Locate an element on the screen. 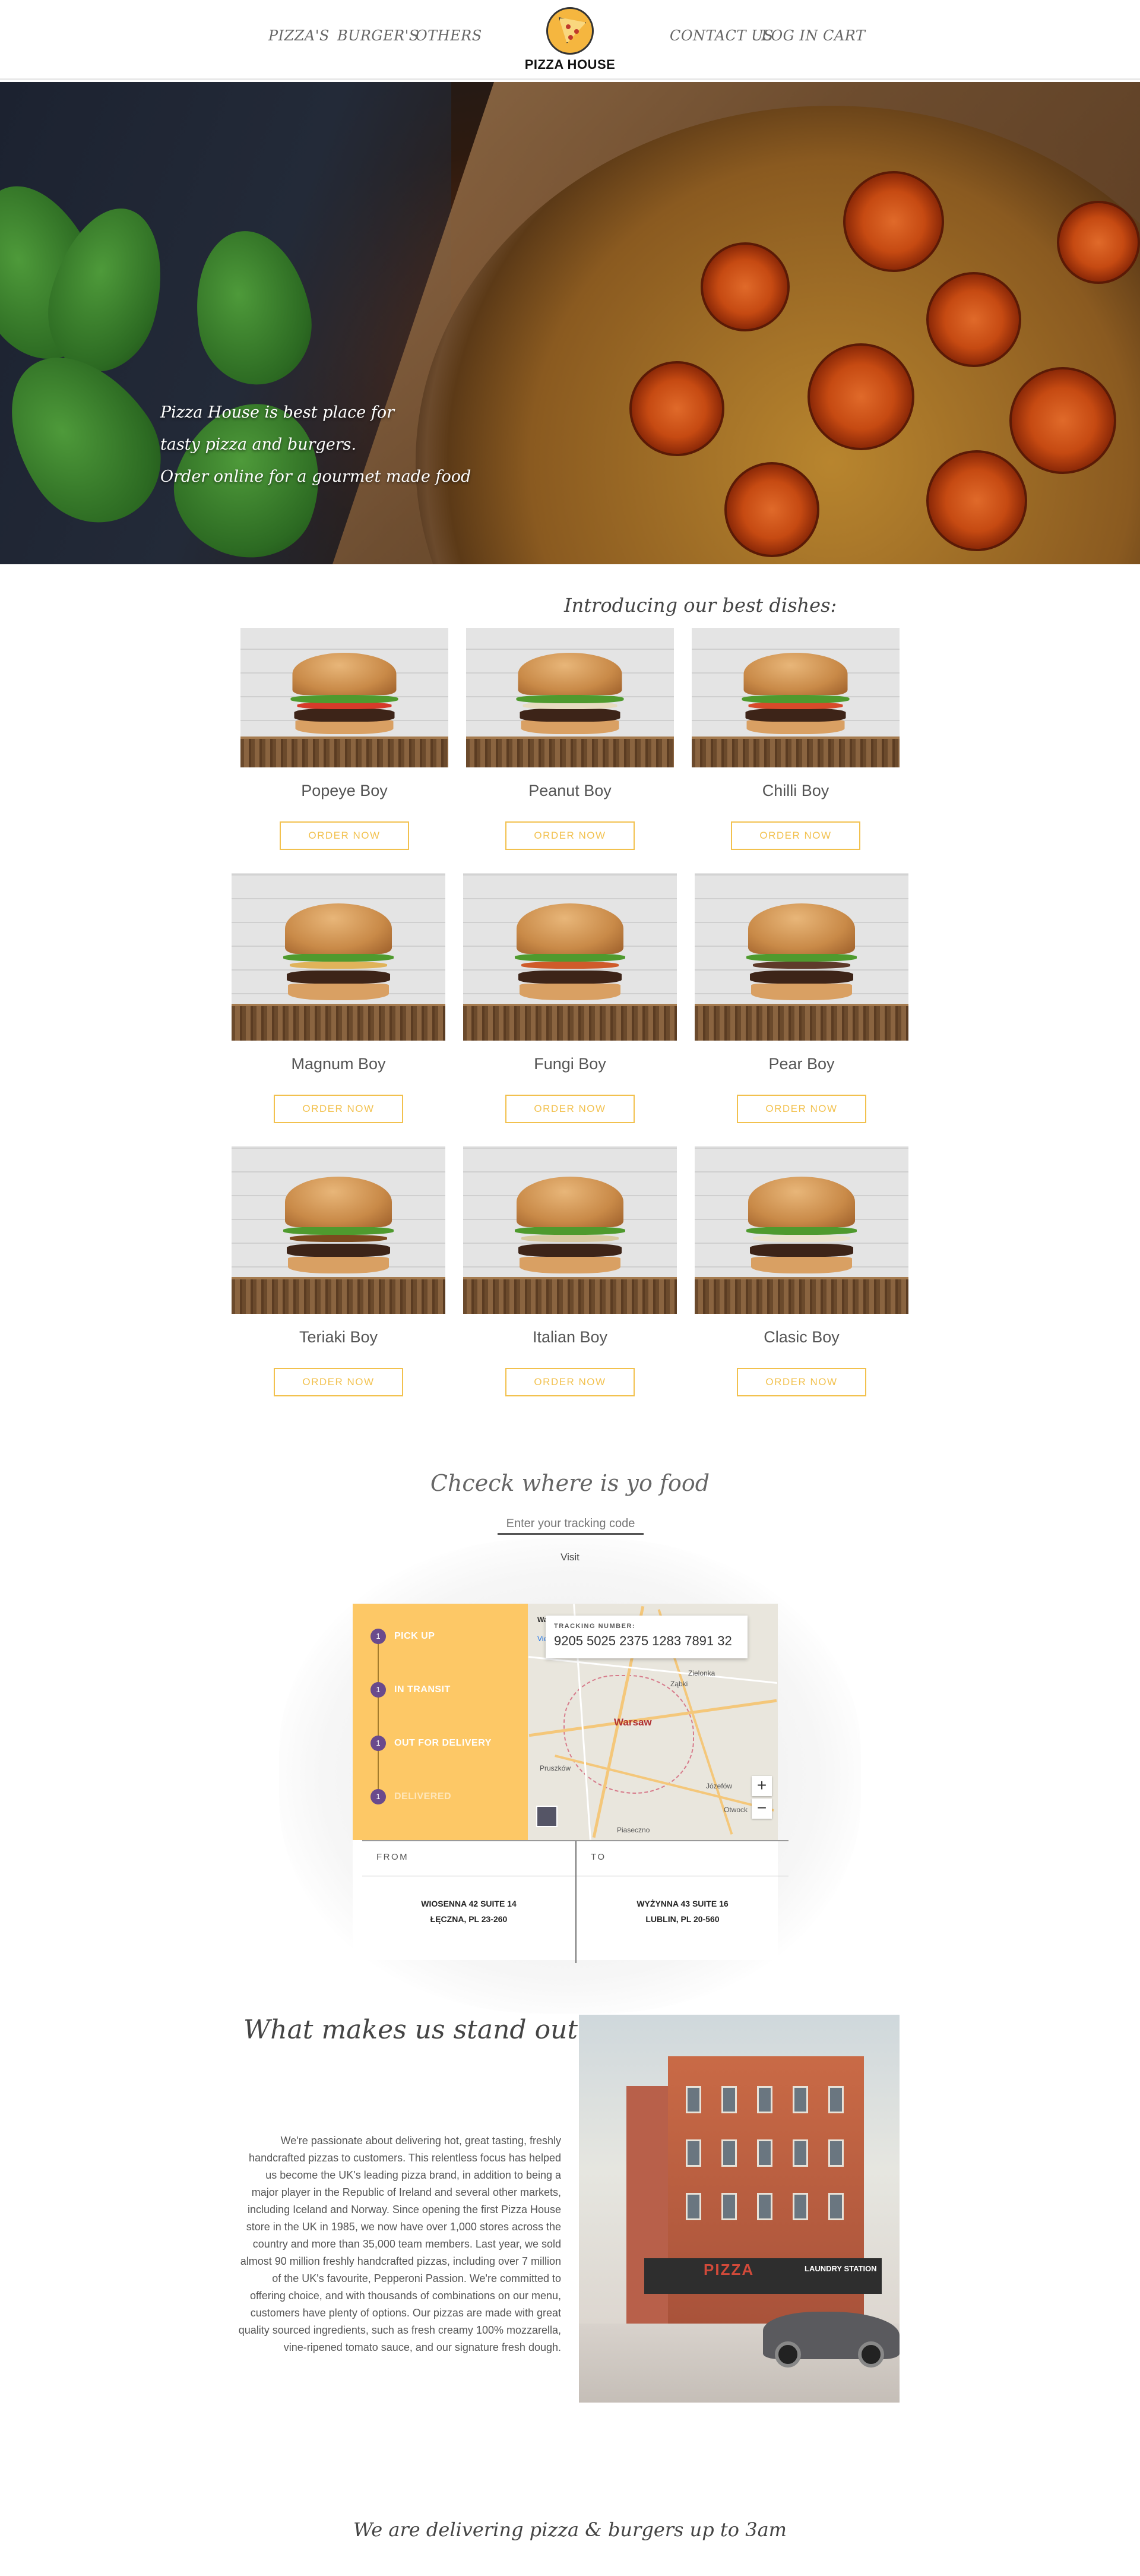 This screenshot has height=2576, width=1140. tracking-code-input is located at coordinates (571, 1525).